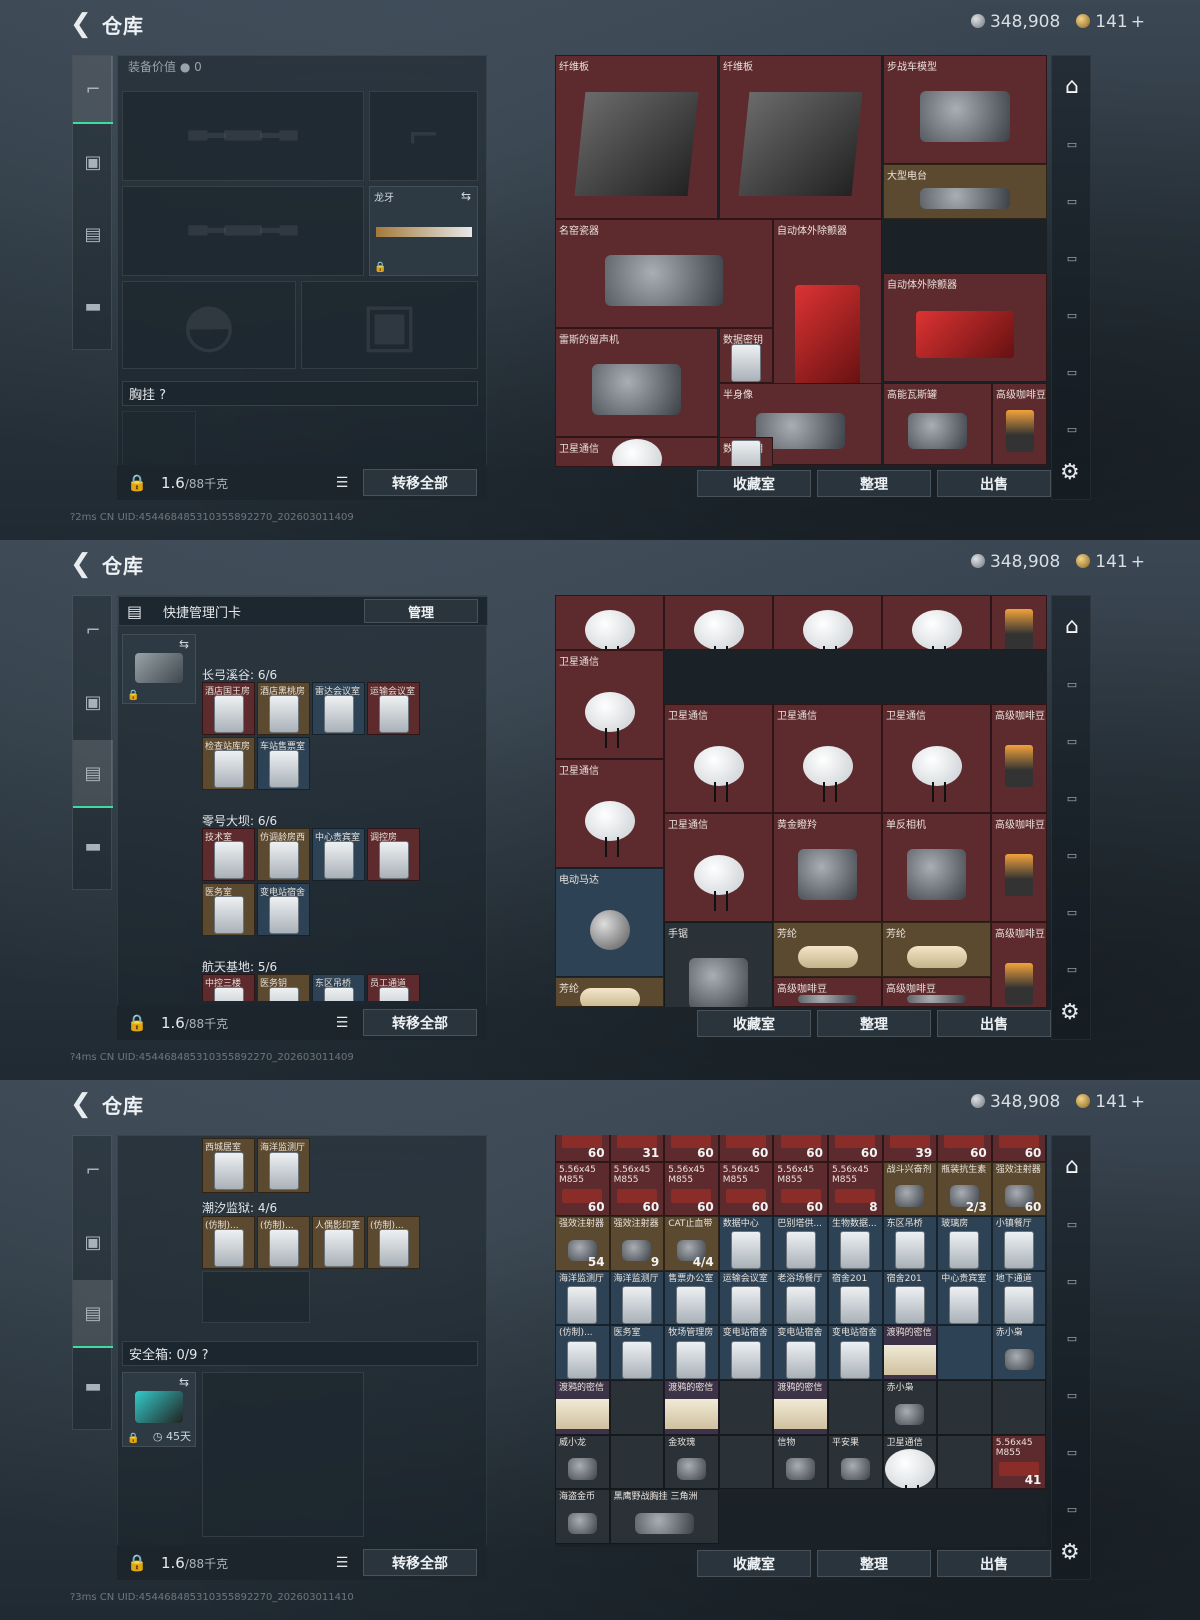 This screenshot has width=1200, height=1620. What do you see at coordinates (93, 1170) in the screenshot?
I see `tab-weapons: ⌐` at bounding box center [93, 1170].